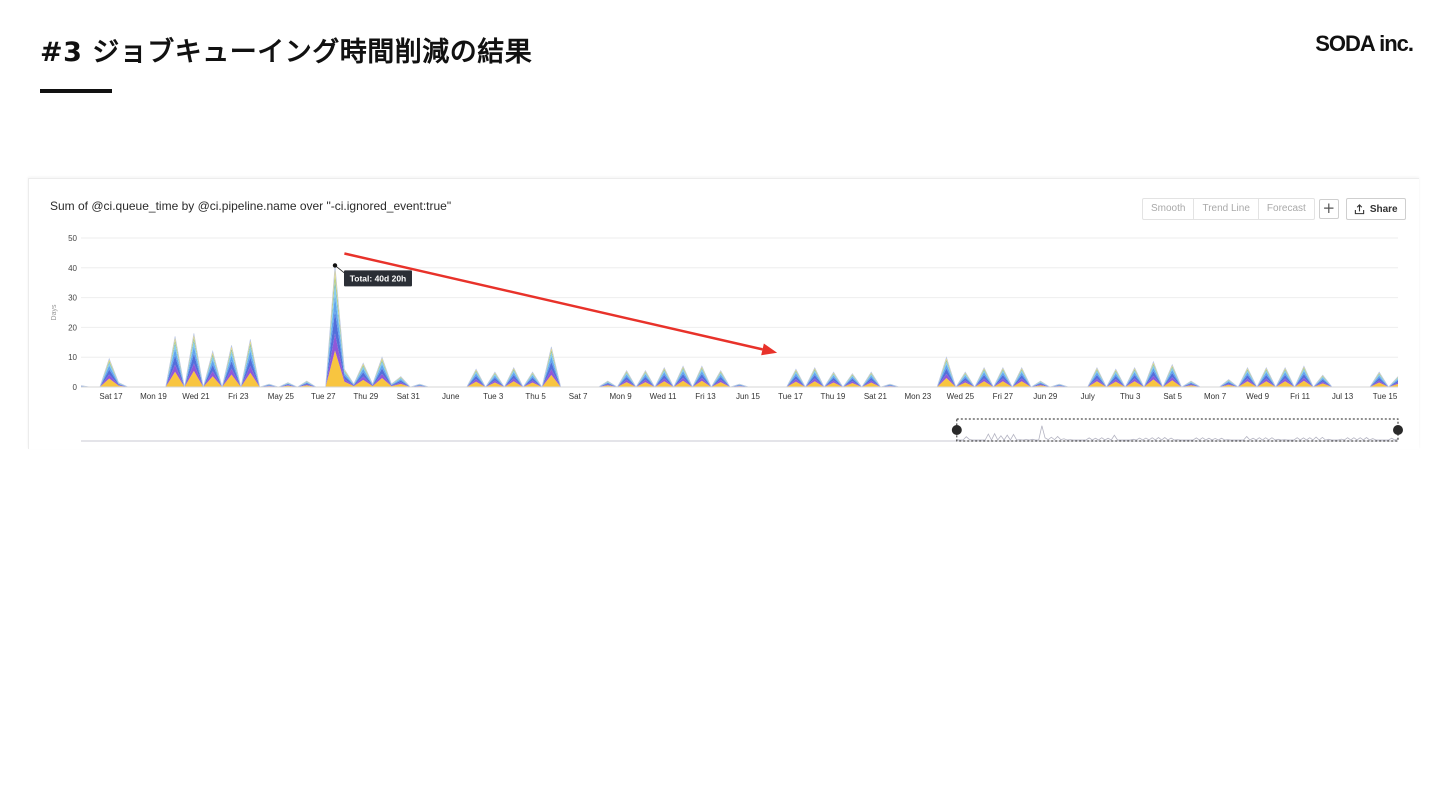  I want to click on x-tick-label: Wed 9, so click(1258, 396).